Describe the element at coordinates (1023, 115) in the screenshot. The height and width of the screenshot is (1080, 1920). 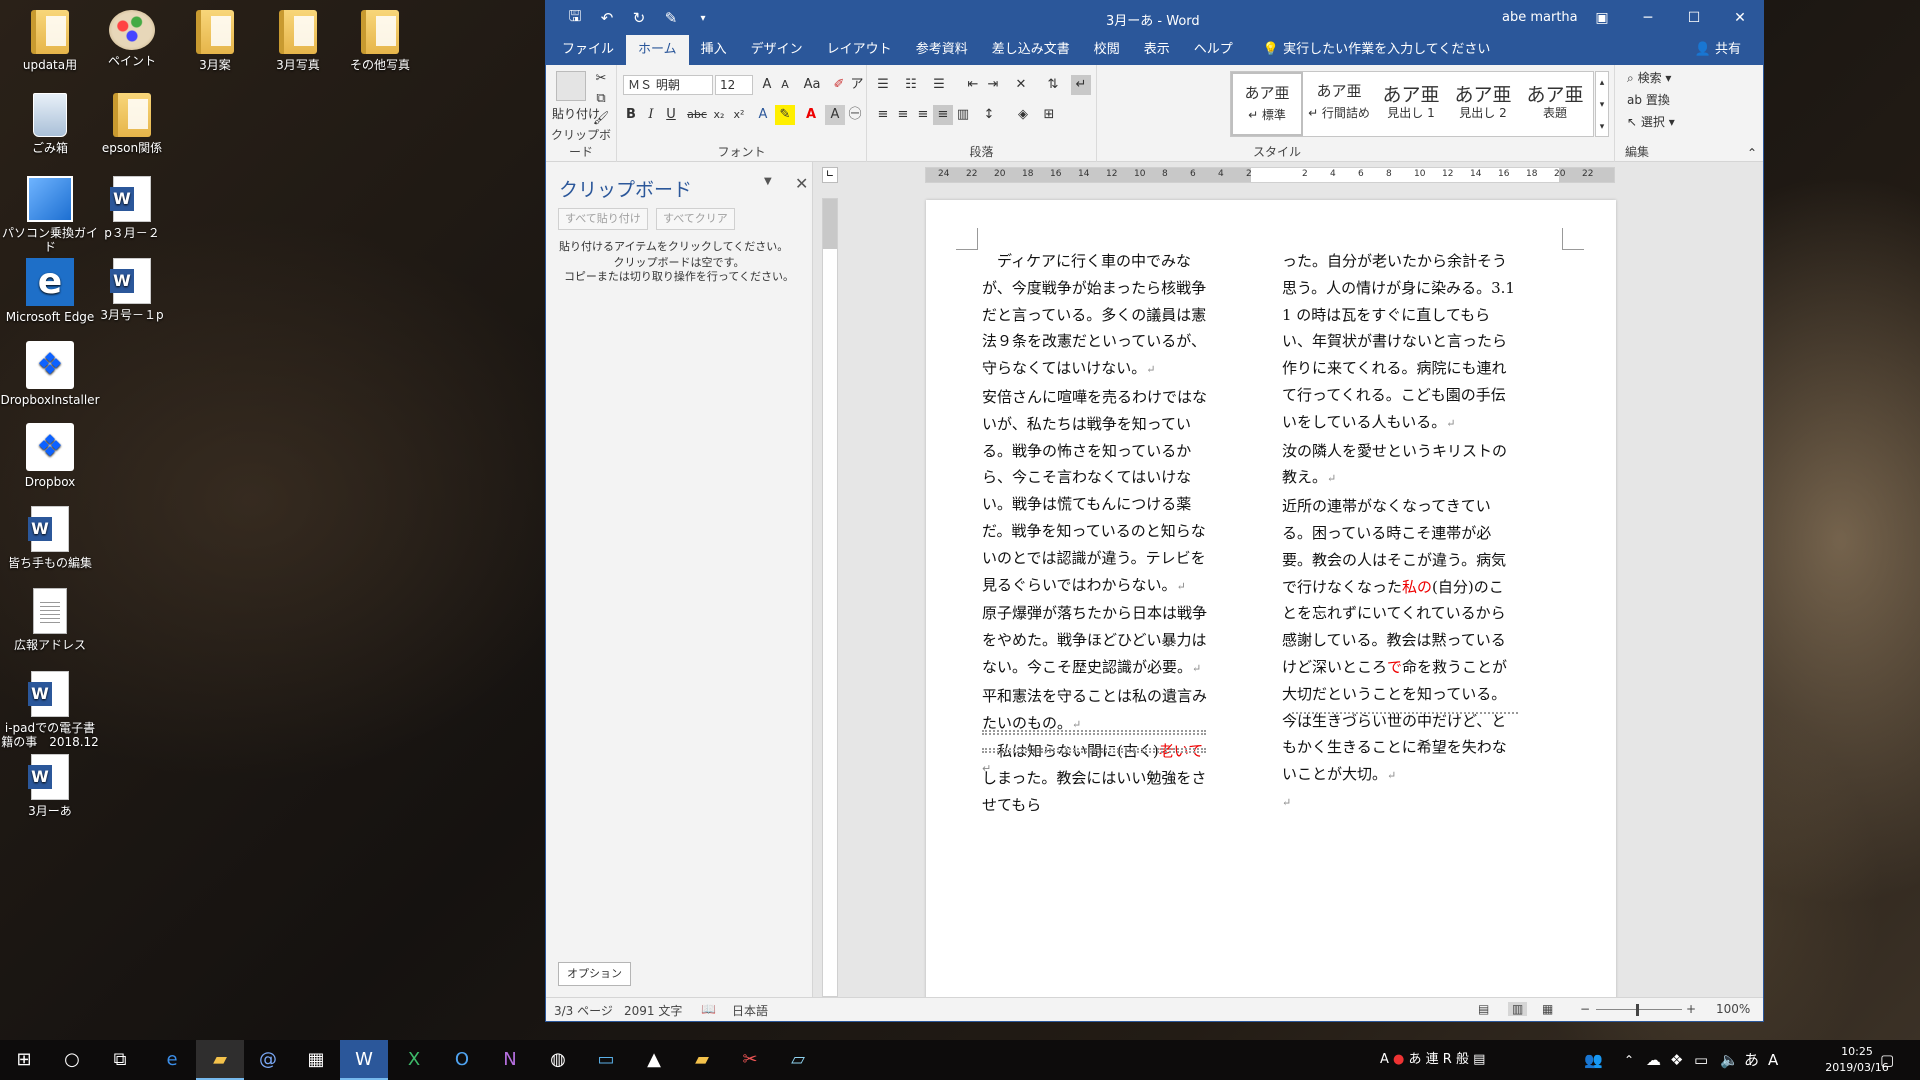
I see `shading-icon: ◈` at that location.